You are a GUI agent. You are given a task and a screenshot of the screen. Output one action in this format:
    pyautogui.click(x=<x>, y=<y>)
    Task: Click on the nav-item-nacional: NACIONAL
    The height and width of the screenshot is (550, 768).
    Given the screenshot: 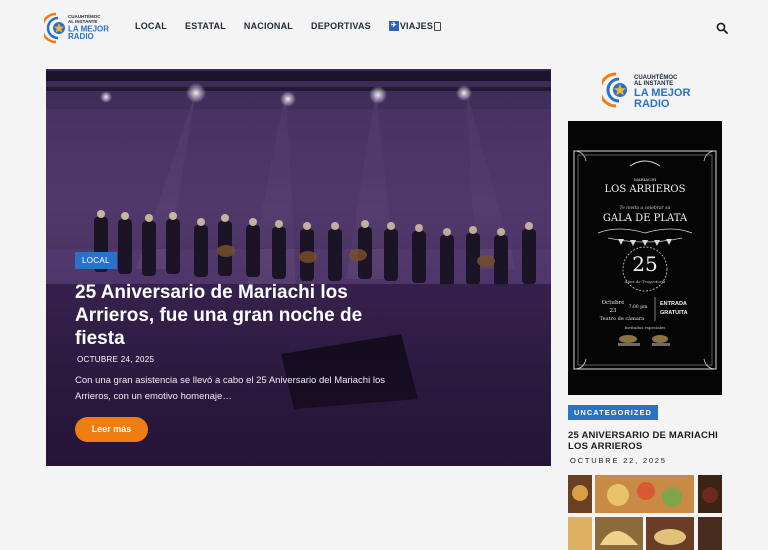 What is the action you would take?
    pyautogui.click(x=268, y=26)
    